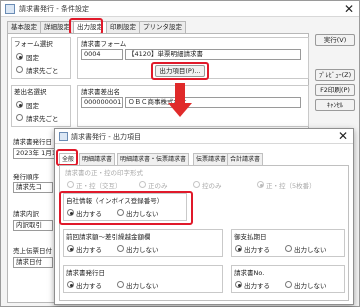 The width and height of the screenshot is (360, 307). I want to click on print-button: F2印刷(P), so click(335, 90).